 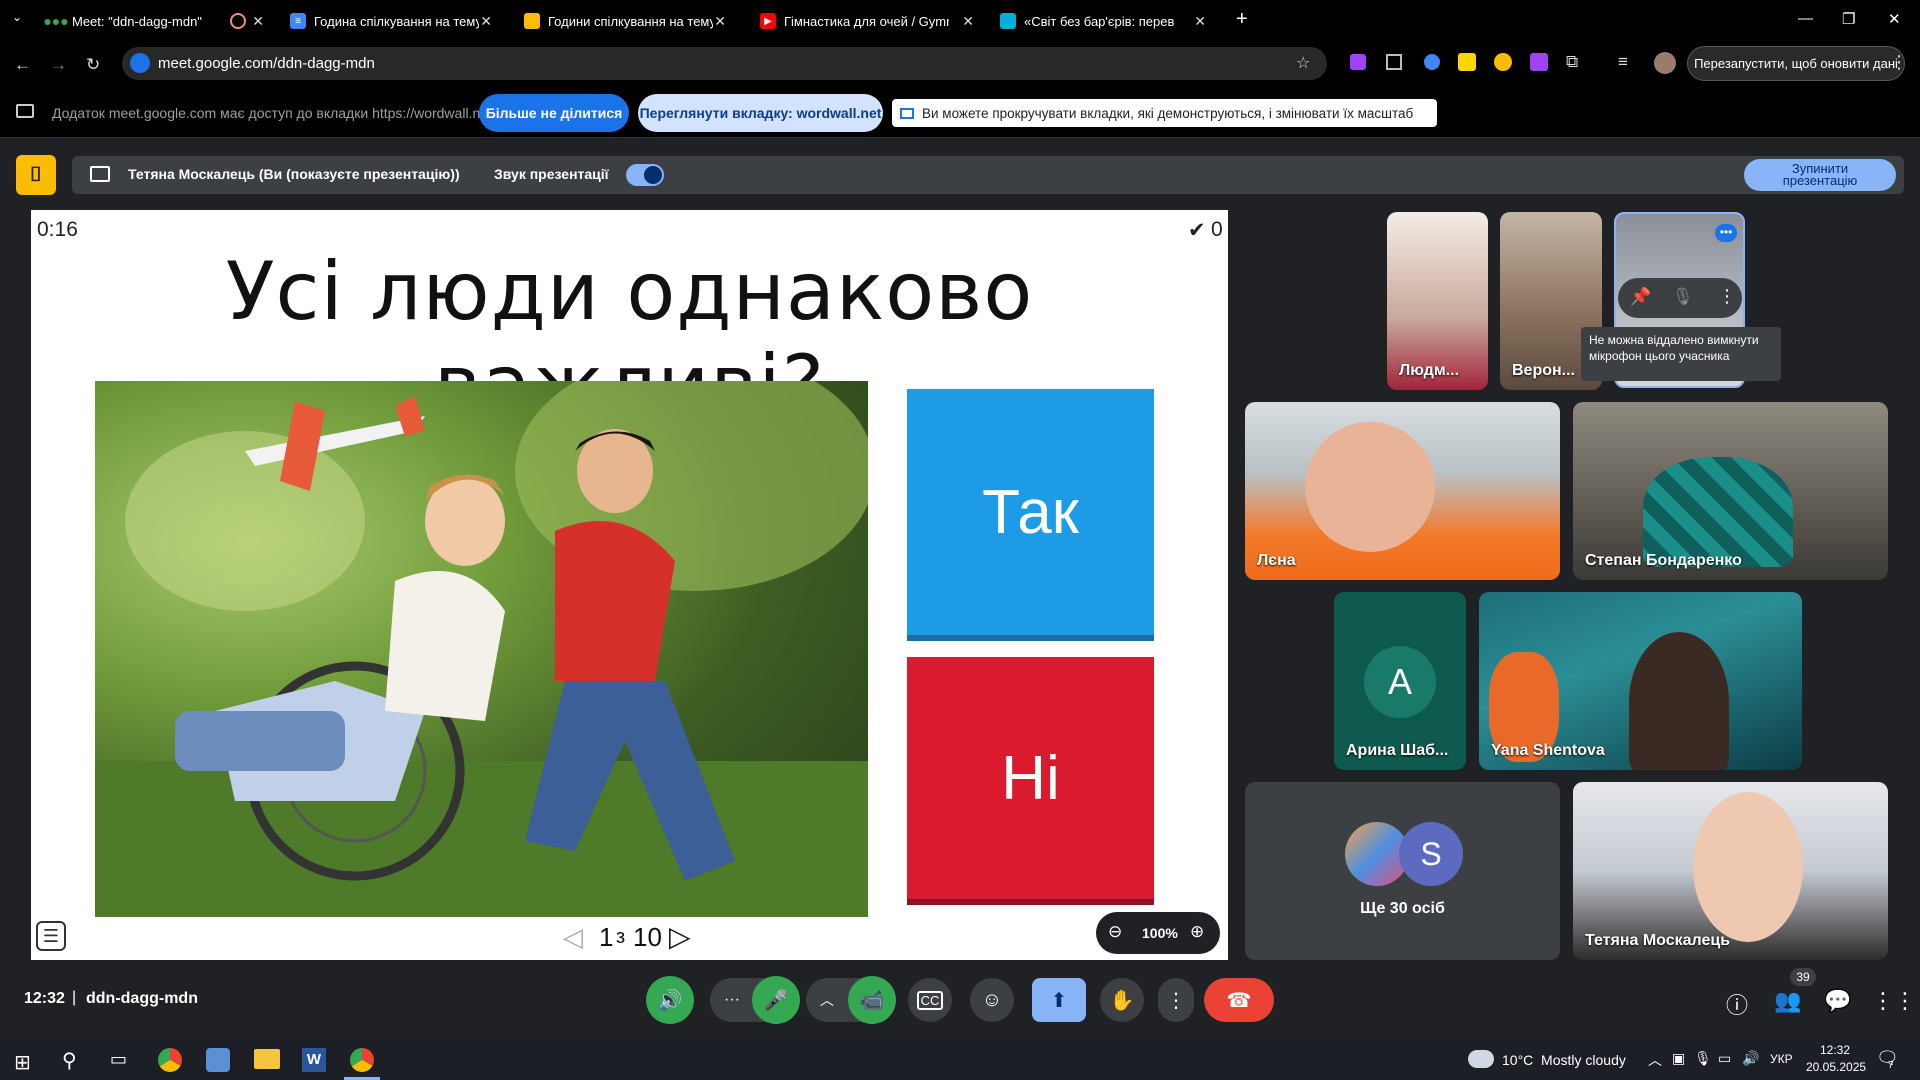 What do you see at coordinates (314, 1060) in the screenshot?
I see `word-icon: W` at bounding box center [314, 1060].